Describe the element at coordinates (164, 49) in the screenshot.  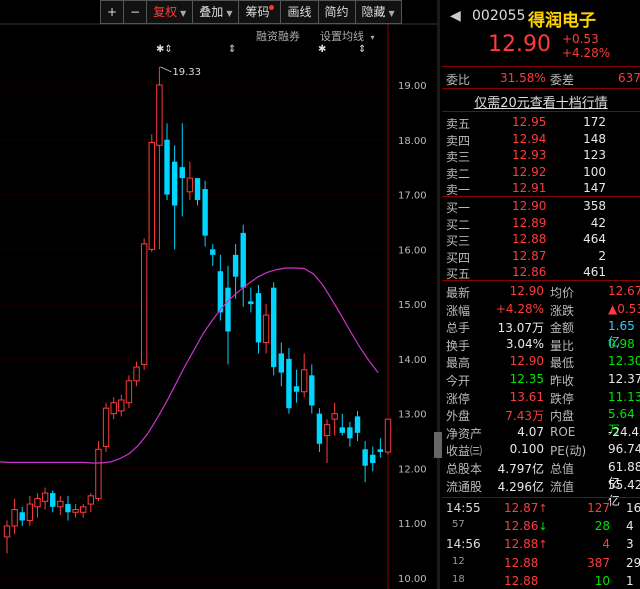
I see `event-marker: ✱⇕` at that location.